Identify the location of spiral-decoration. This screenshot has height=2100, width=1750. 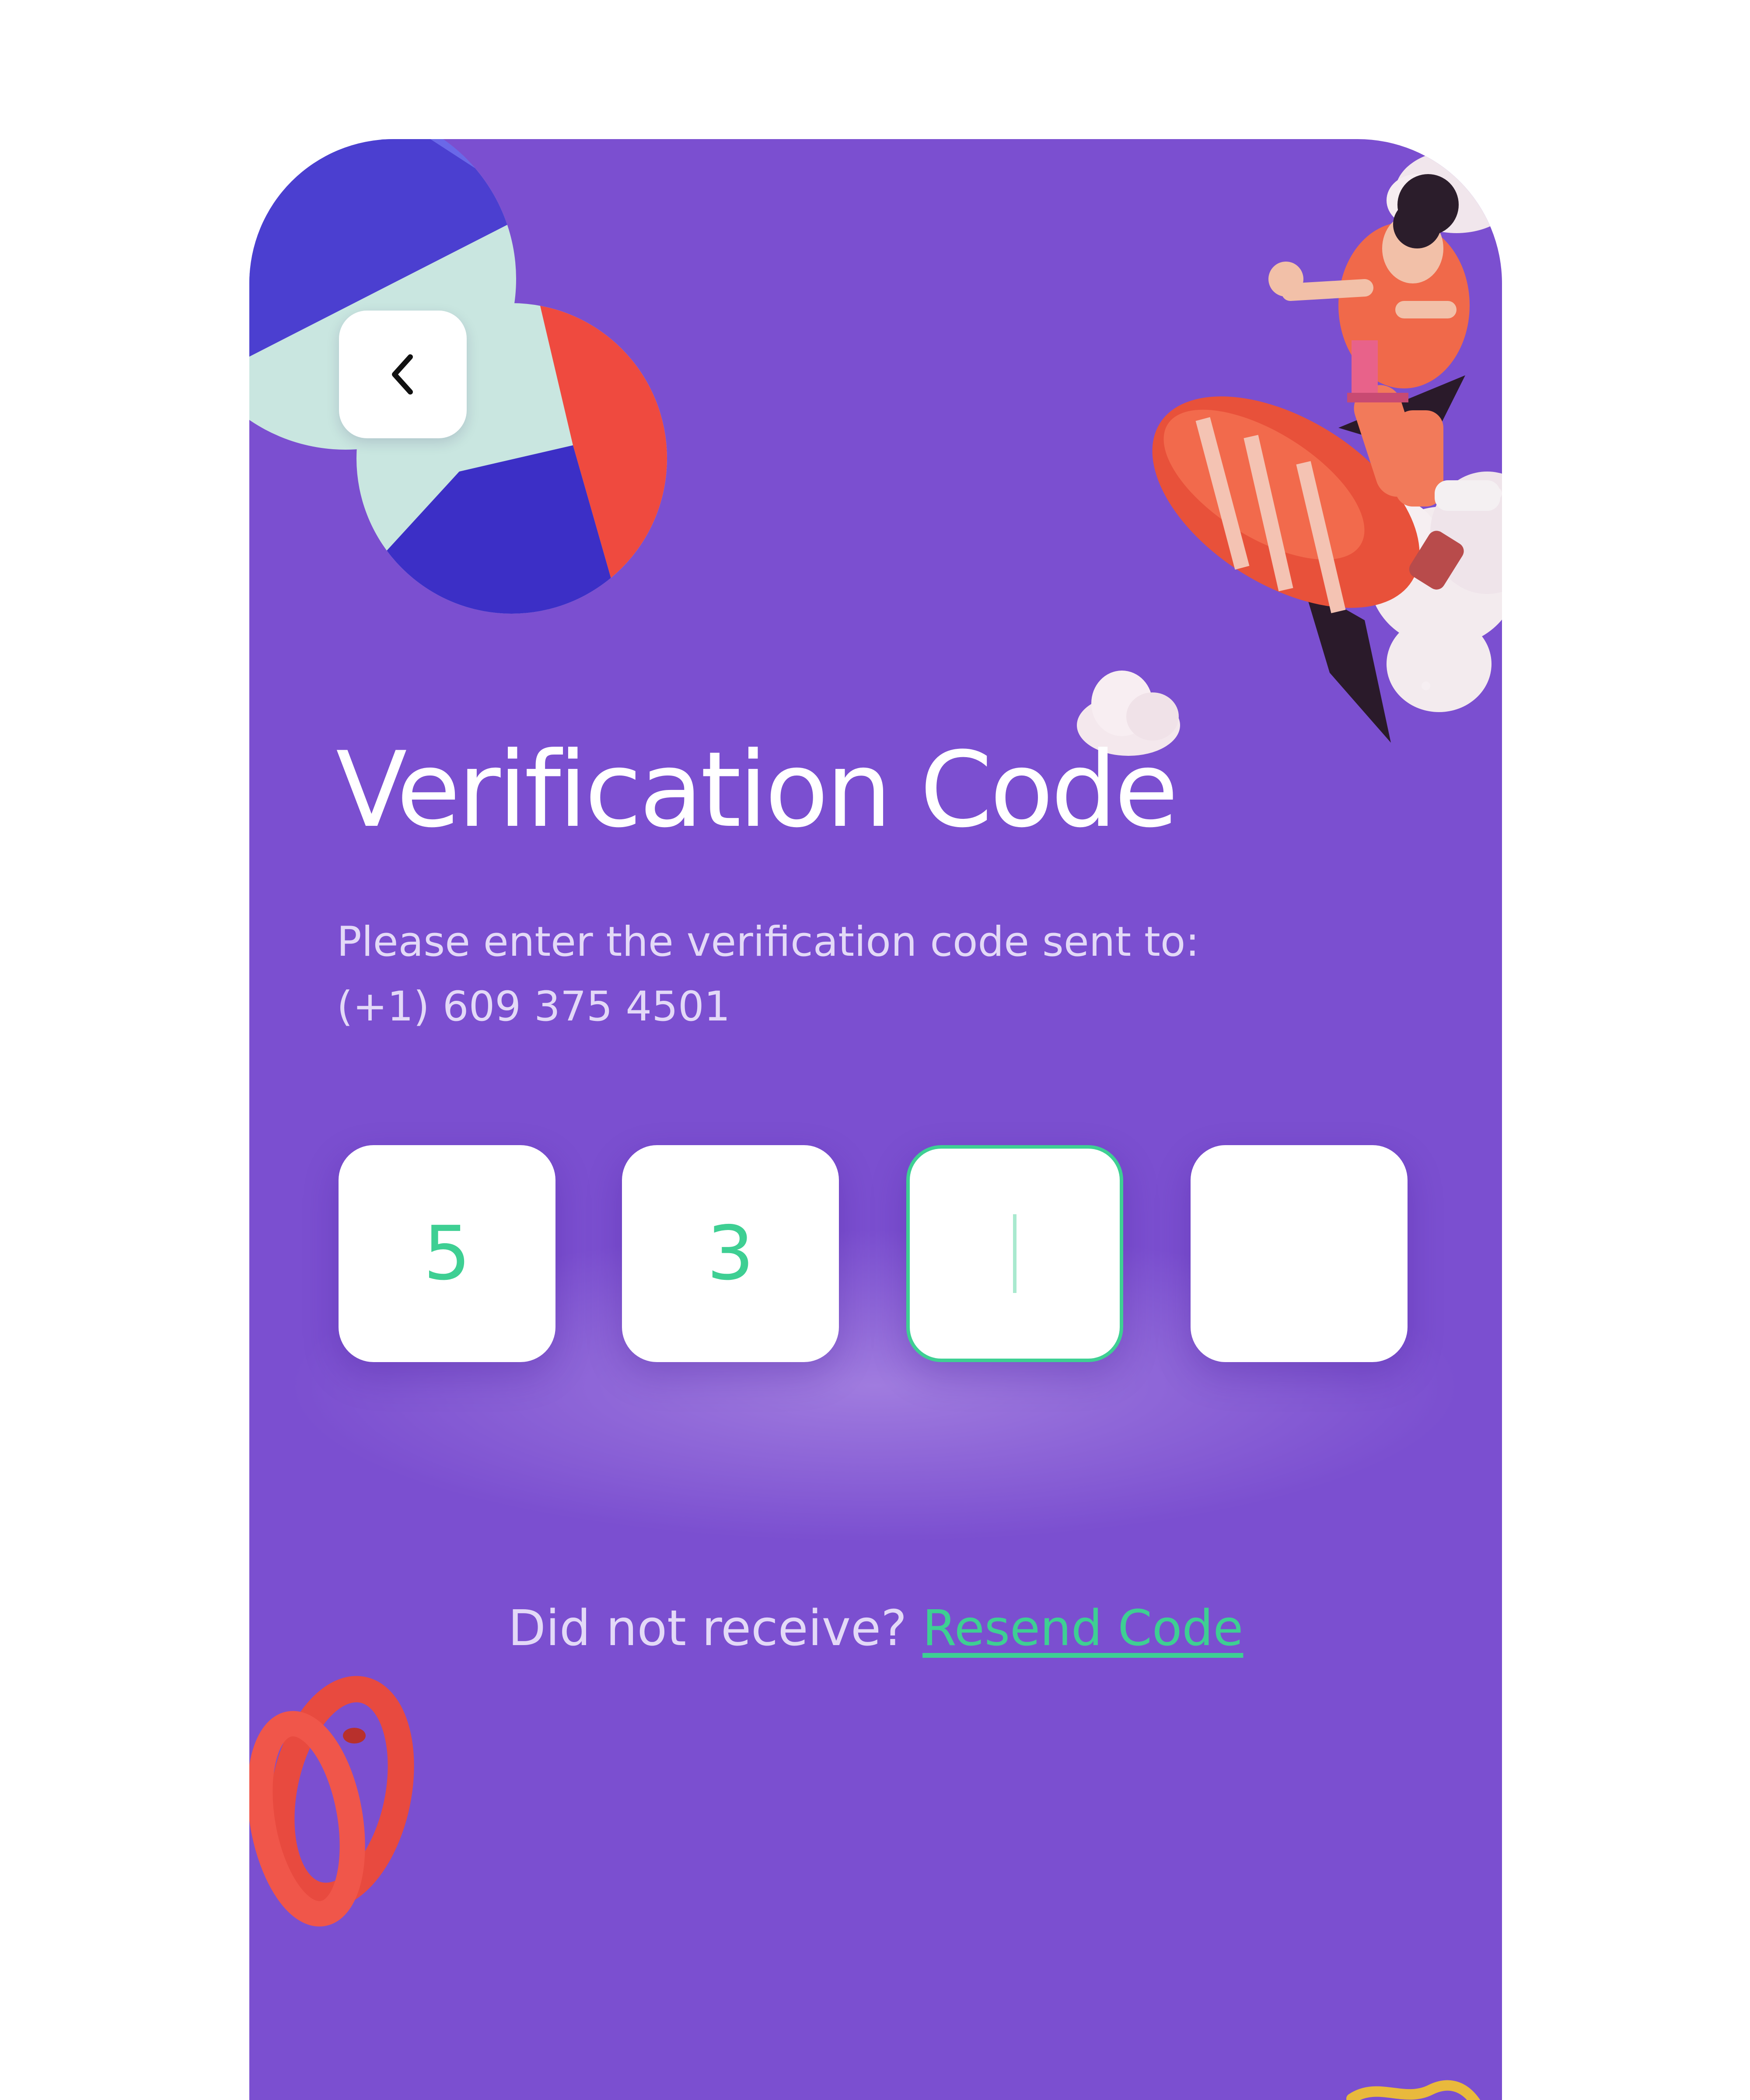
(332, 1802).